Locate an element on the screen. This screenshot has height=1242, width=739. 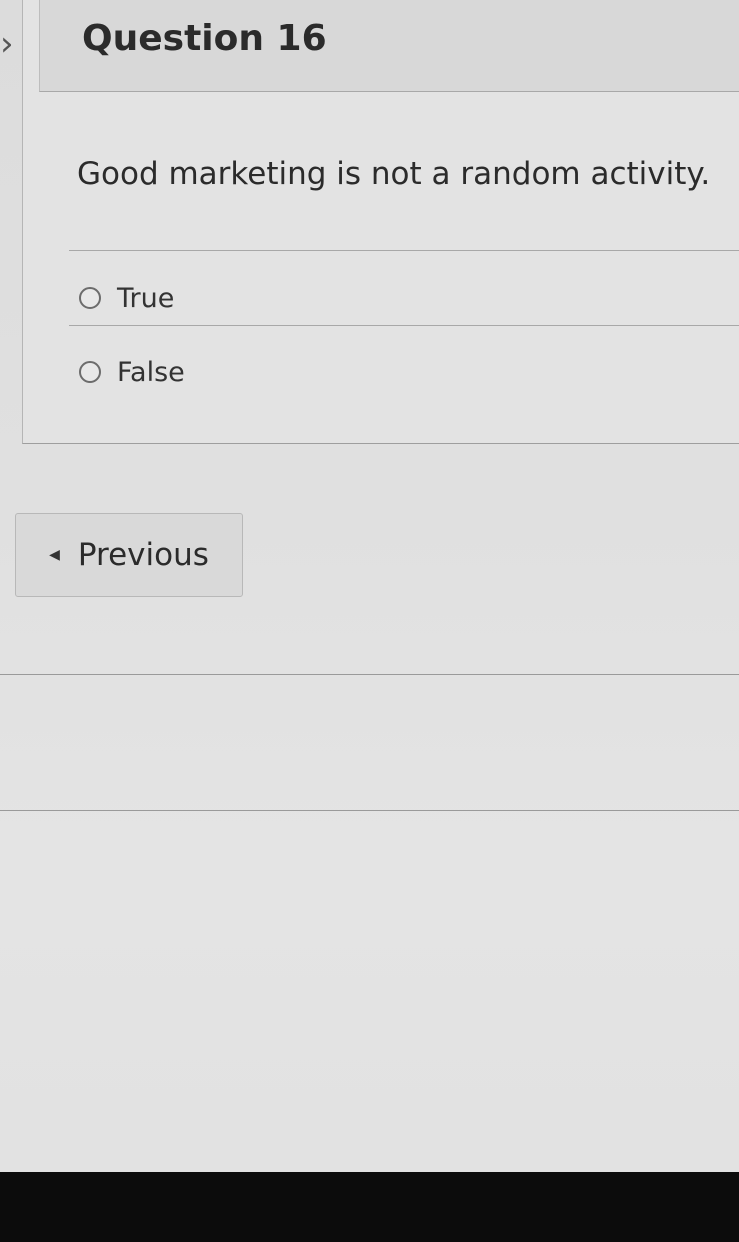
caret-left-icon: ◀ is located at coordinates (54, 555).